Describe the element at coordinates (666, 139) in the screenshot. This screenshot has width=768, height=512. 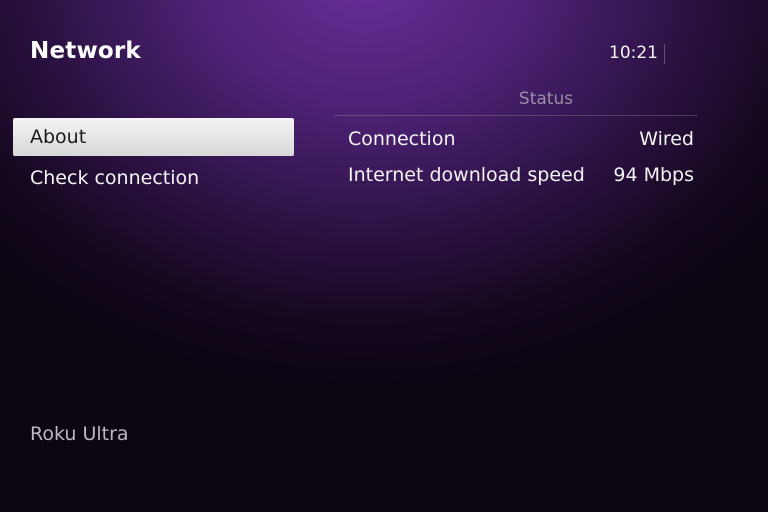
I see `status-value-connection: Wired` at that location.